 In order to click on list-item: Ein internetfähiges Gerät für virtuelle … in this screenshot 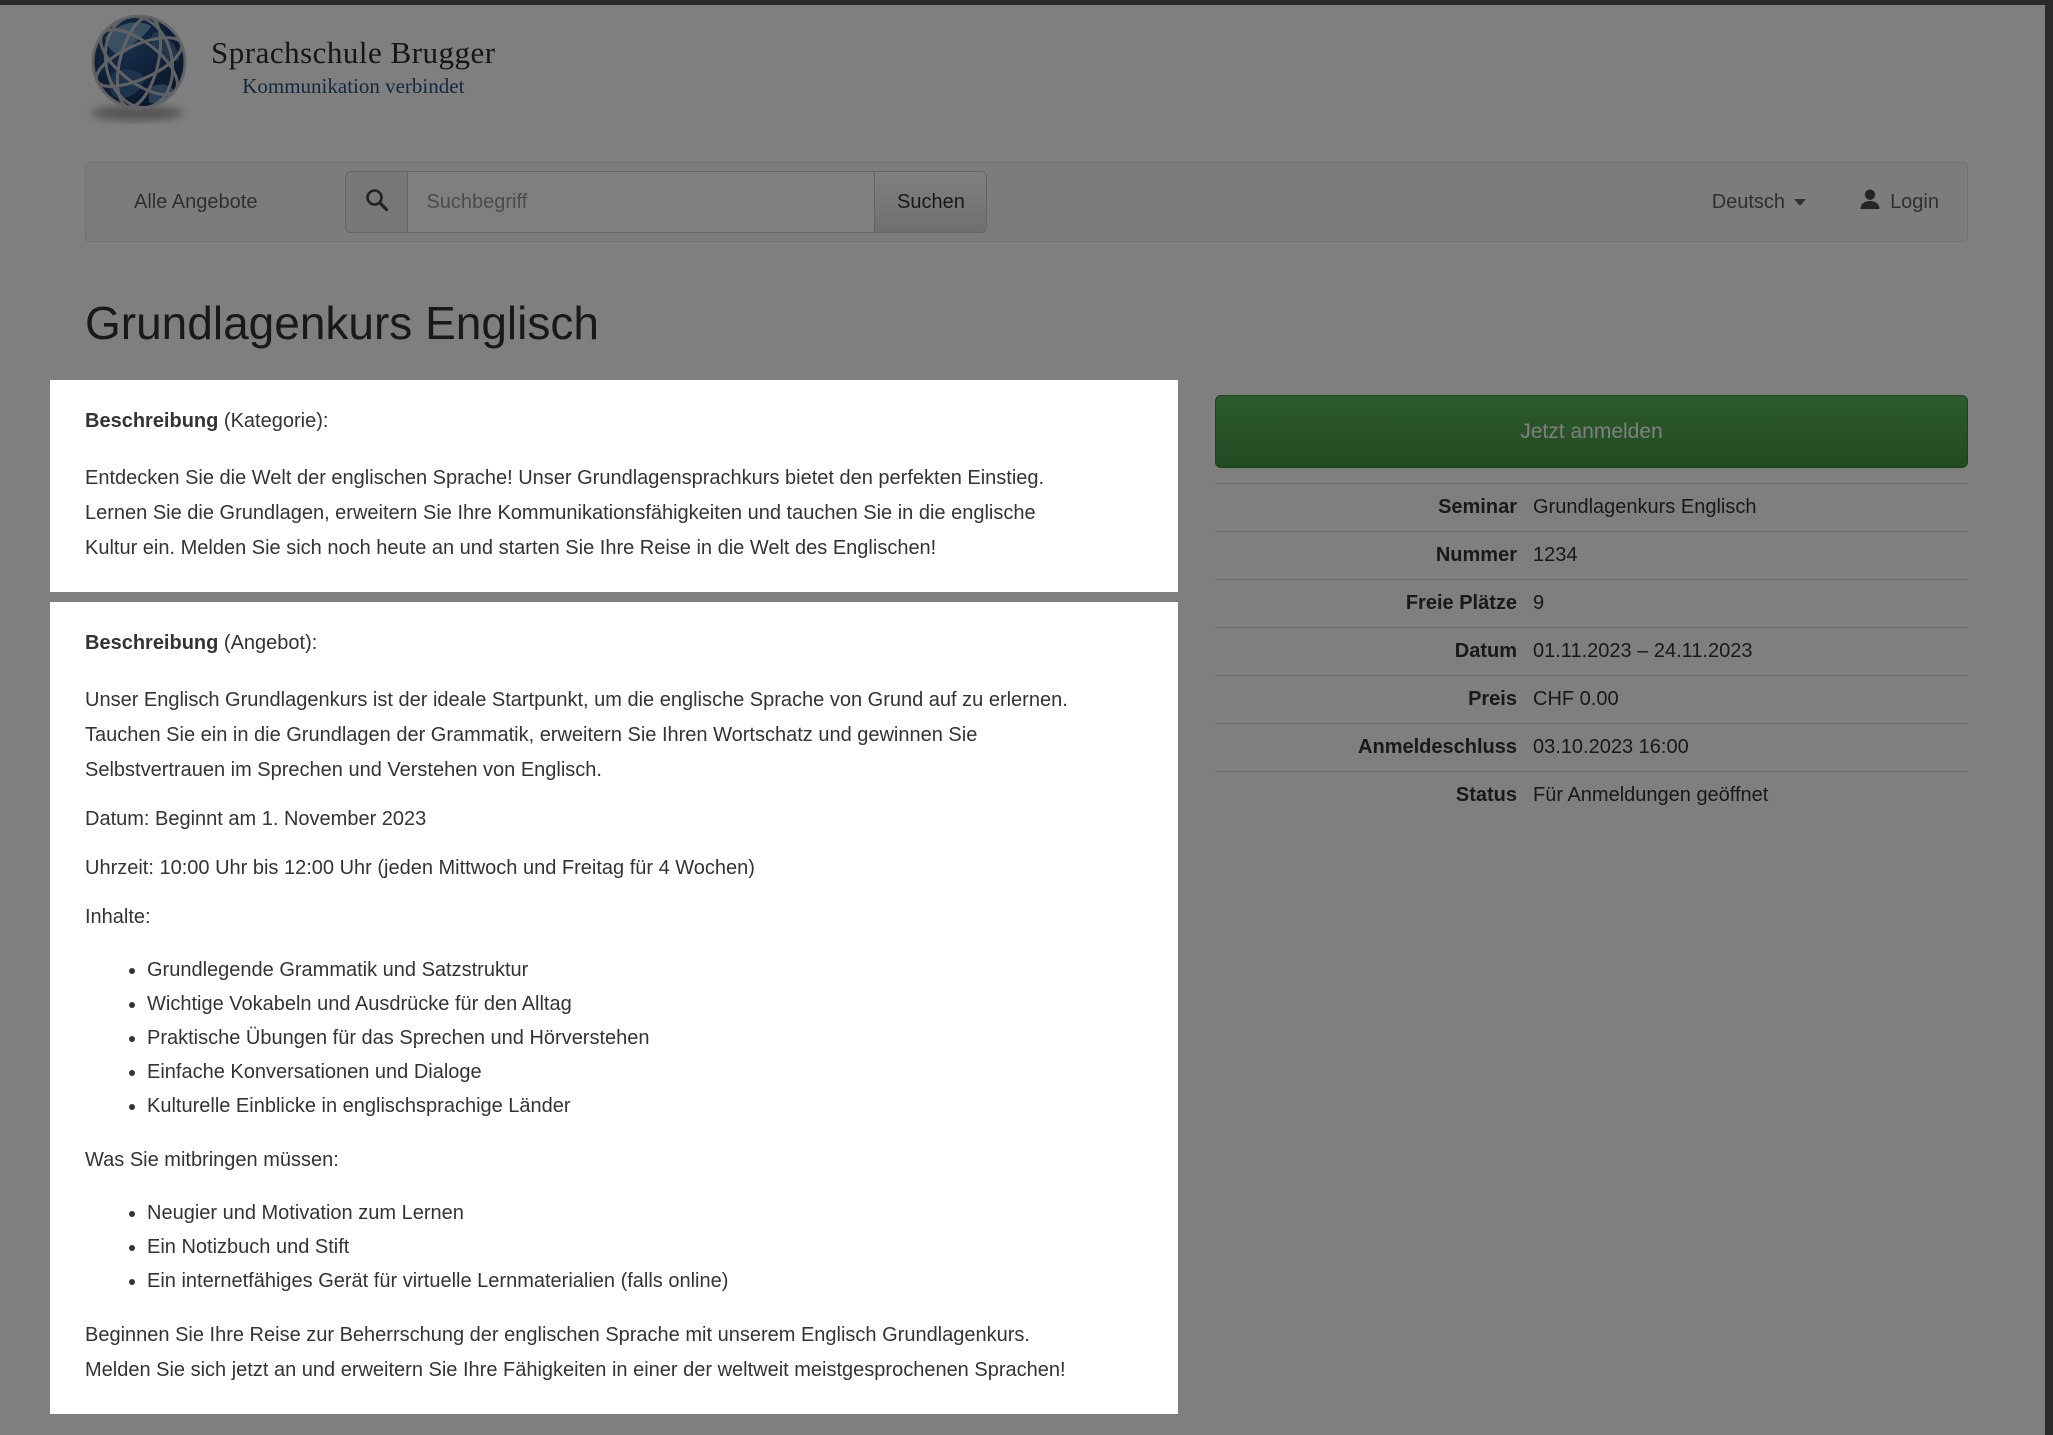, I will do `click(613, 1281)`.